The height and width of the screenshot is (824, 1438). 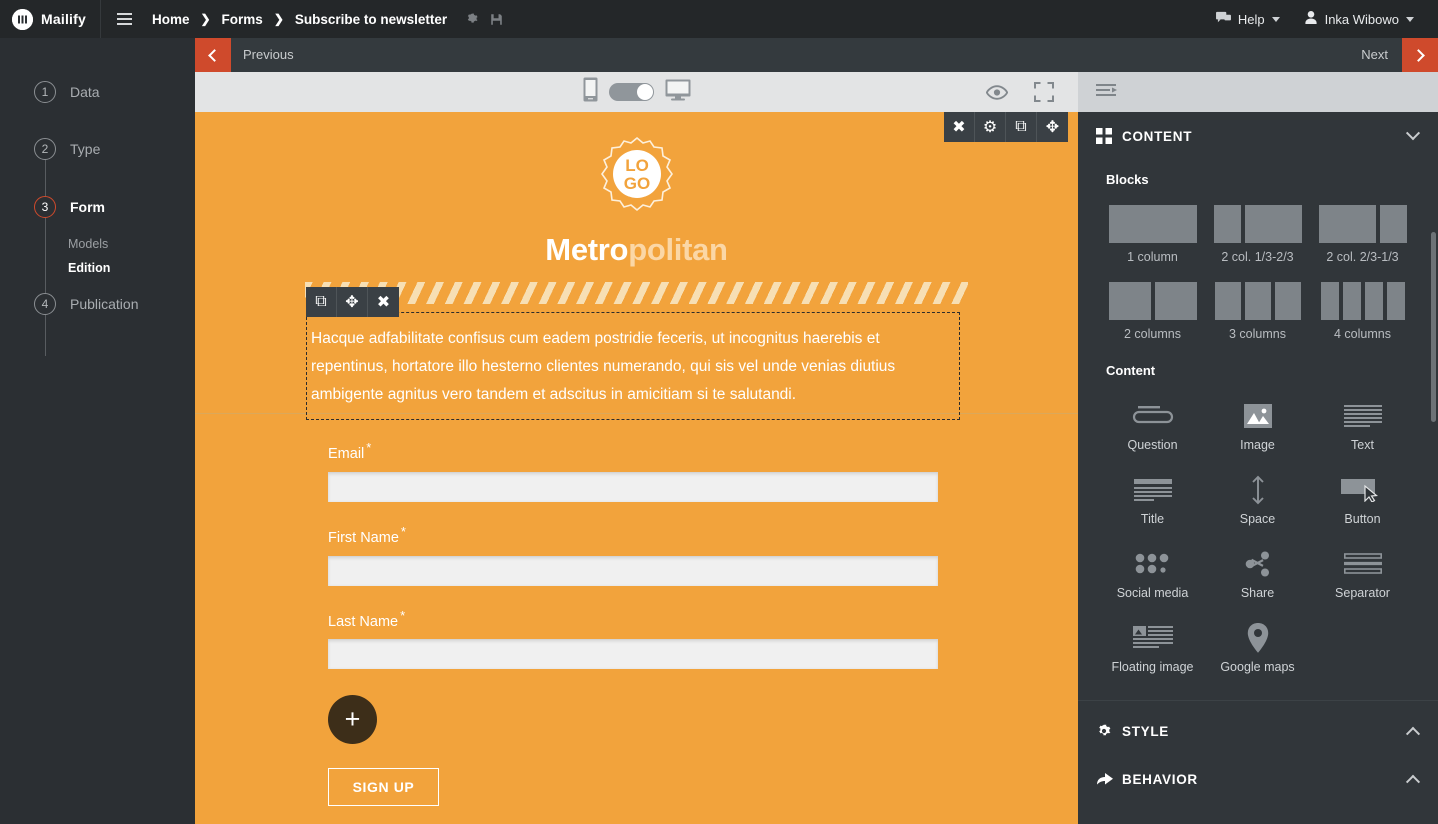 What do you see at coordinates (1127, 179) in the screenshot?
I see `blocks-heading: Blocks` at bounding box center [1127, 179].